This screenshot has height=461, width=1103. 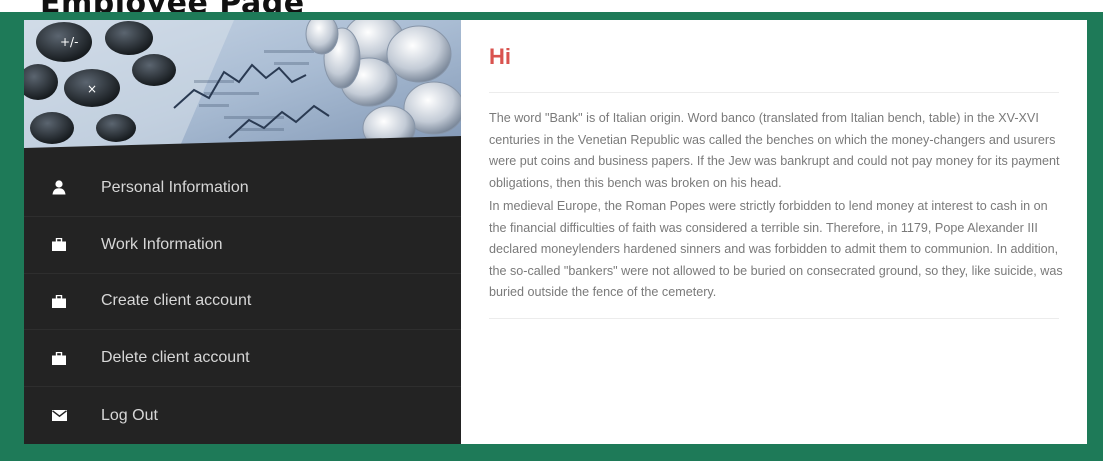 What do you see at coordinates (59, 416) in the screenshot?
I see `envelope-icon` at bounding box center [59, 416].